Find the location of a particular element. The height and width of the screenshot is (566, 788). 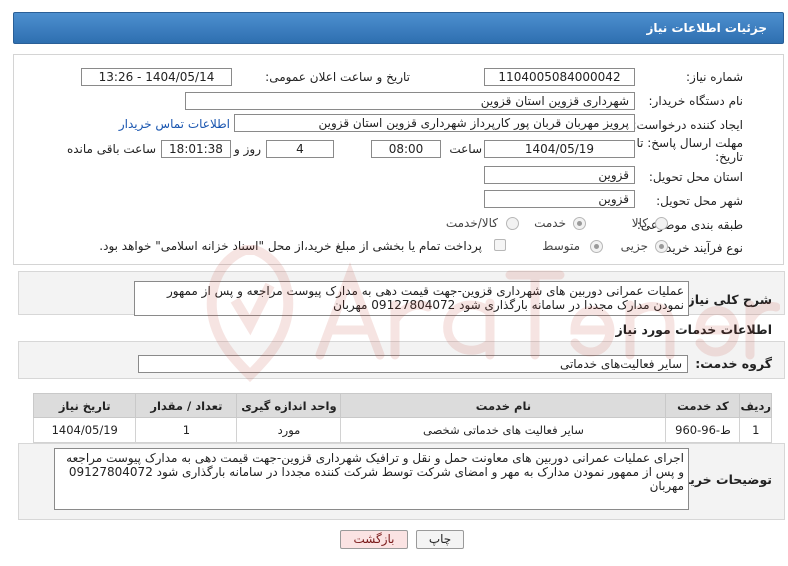

deadline-label-line1: مهلت ارسال پاسخ: تا is located at coordinates (689, 143).